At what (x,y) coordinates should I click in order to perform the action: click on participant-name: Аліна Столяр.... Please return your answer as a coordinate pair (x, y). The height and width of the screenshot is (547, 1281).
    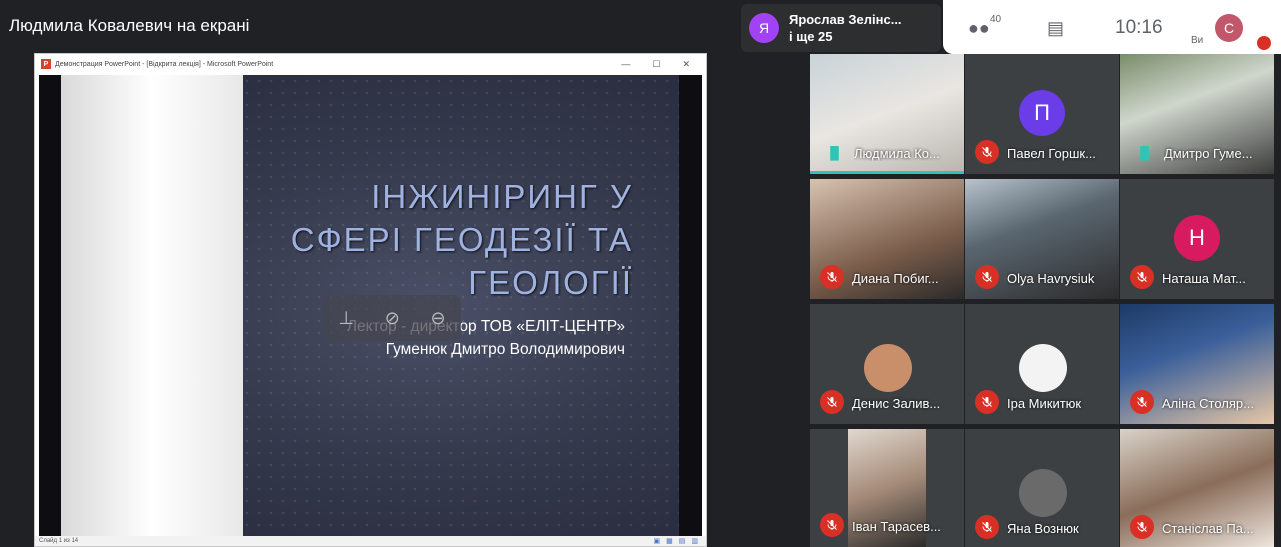
    Looking at the image, I should click on (1208, 403).